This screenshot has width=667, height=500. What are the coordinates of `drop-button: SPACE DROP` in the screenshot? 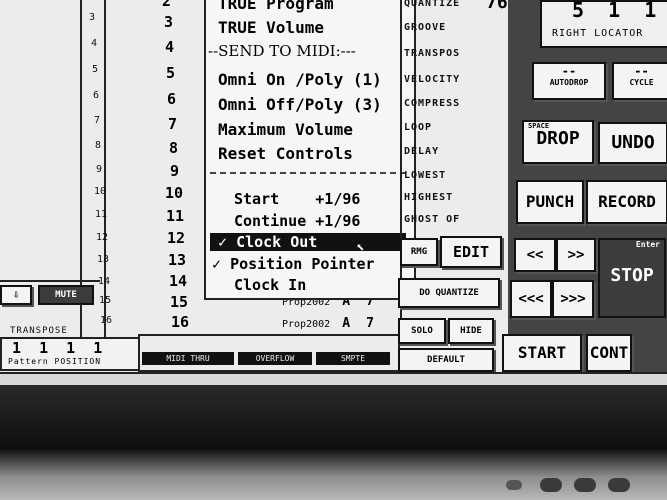 It's located at (558, 142).